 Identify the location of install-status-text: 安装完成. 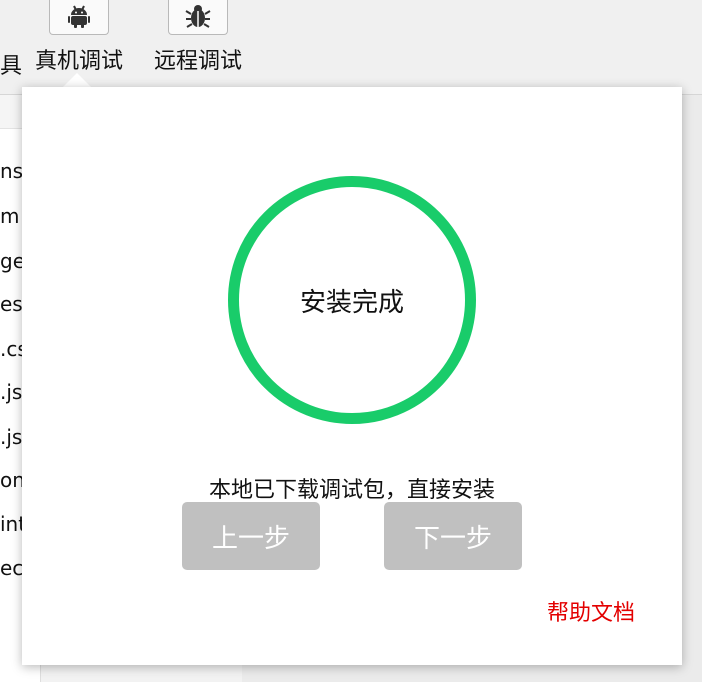
(351, 302).